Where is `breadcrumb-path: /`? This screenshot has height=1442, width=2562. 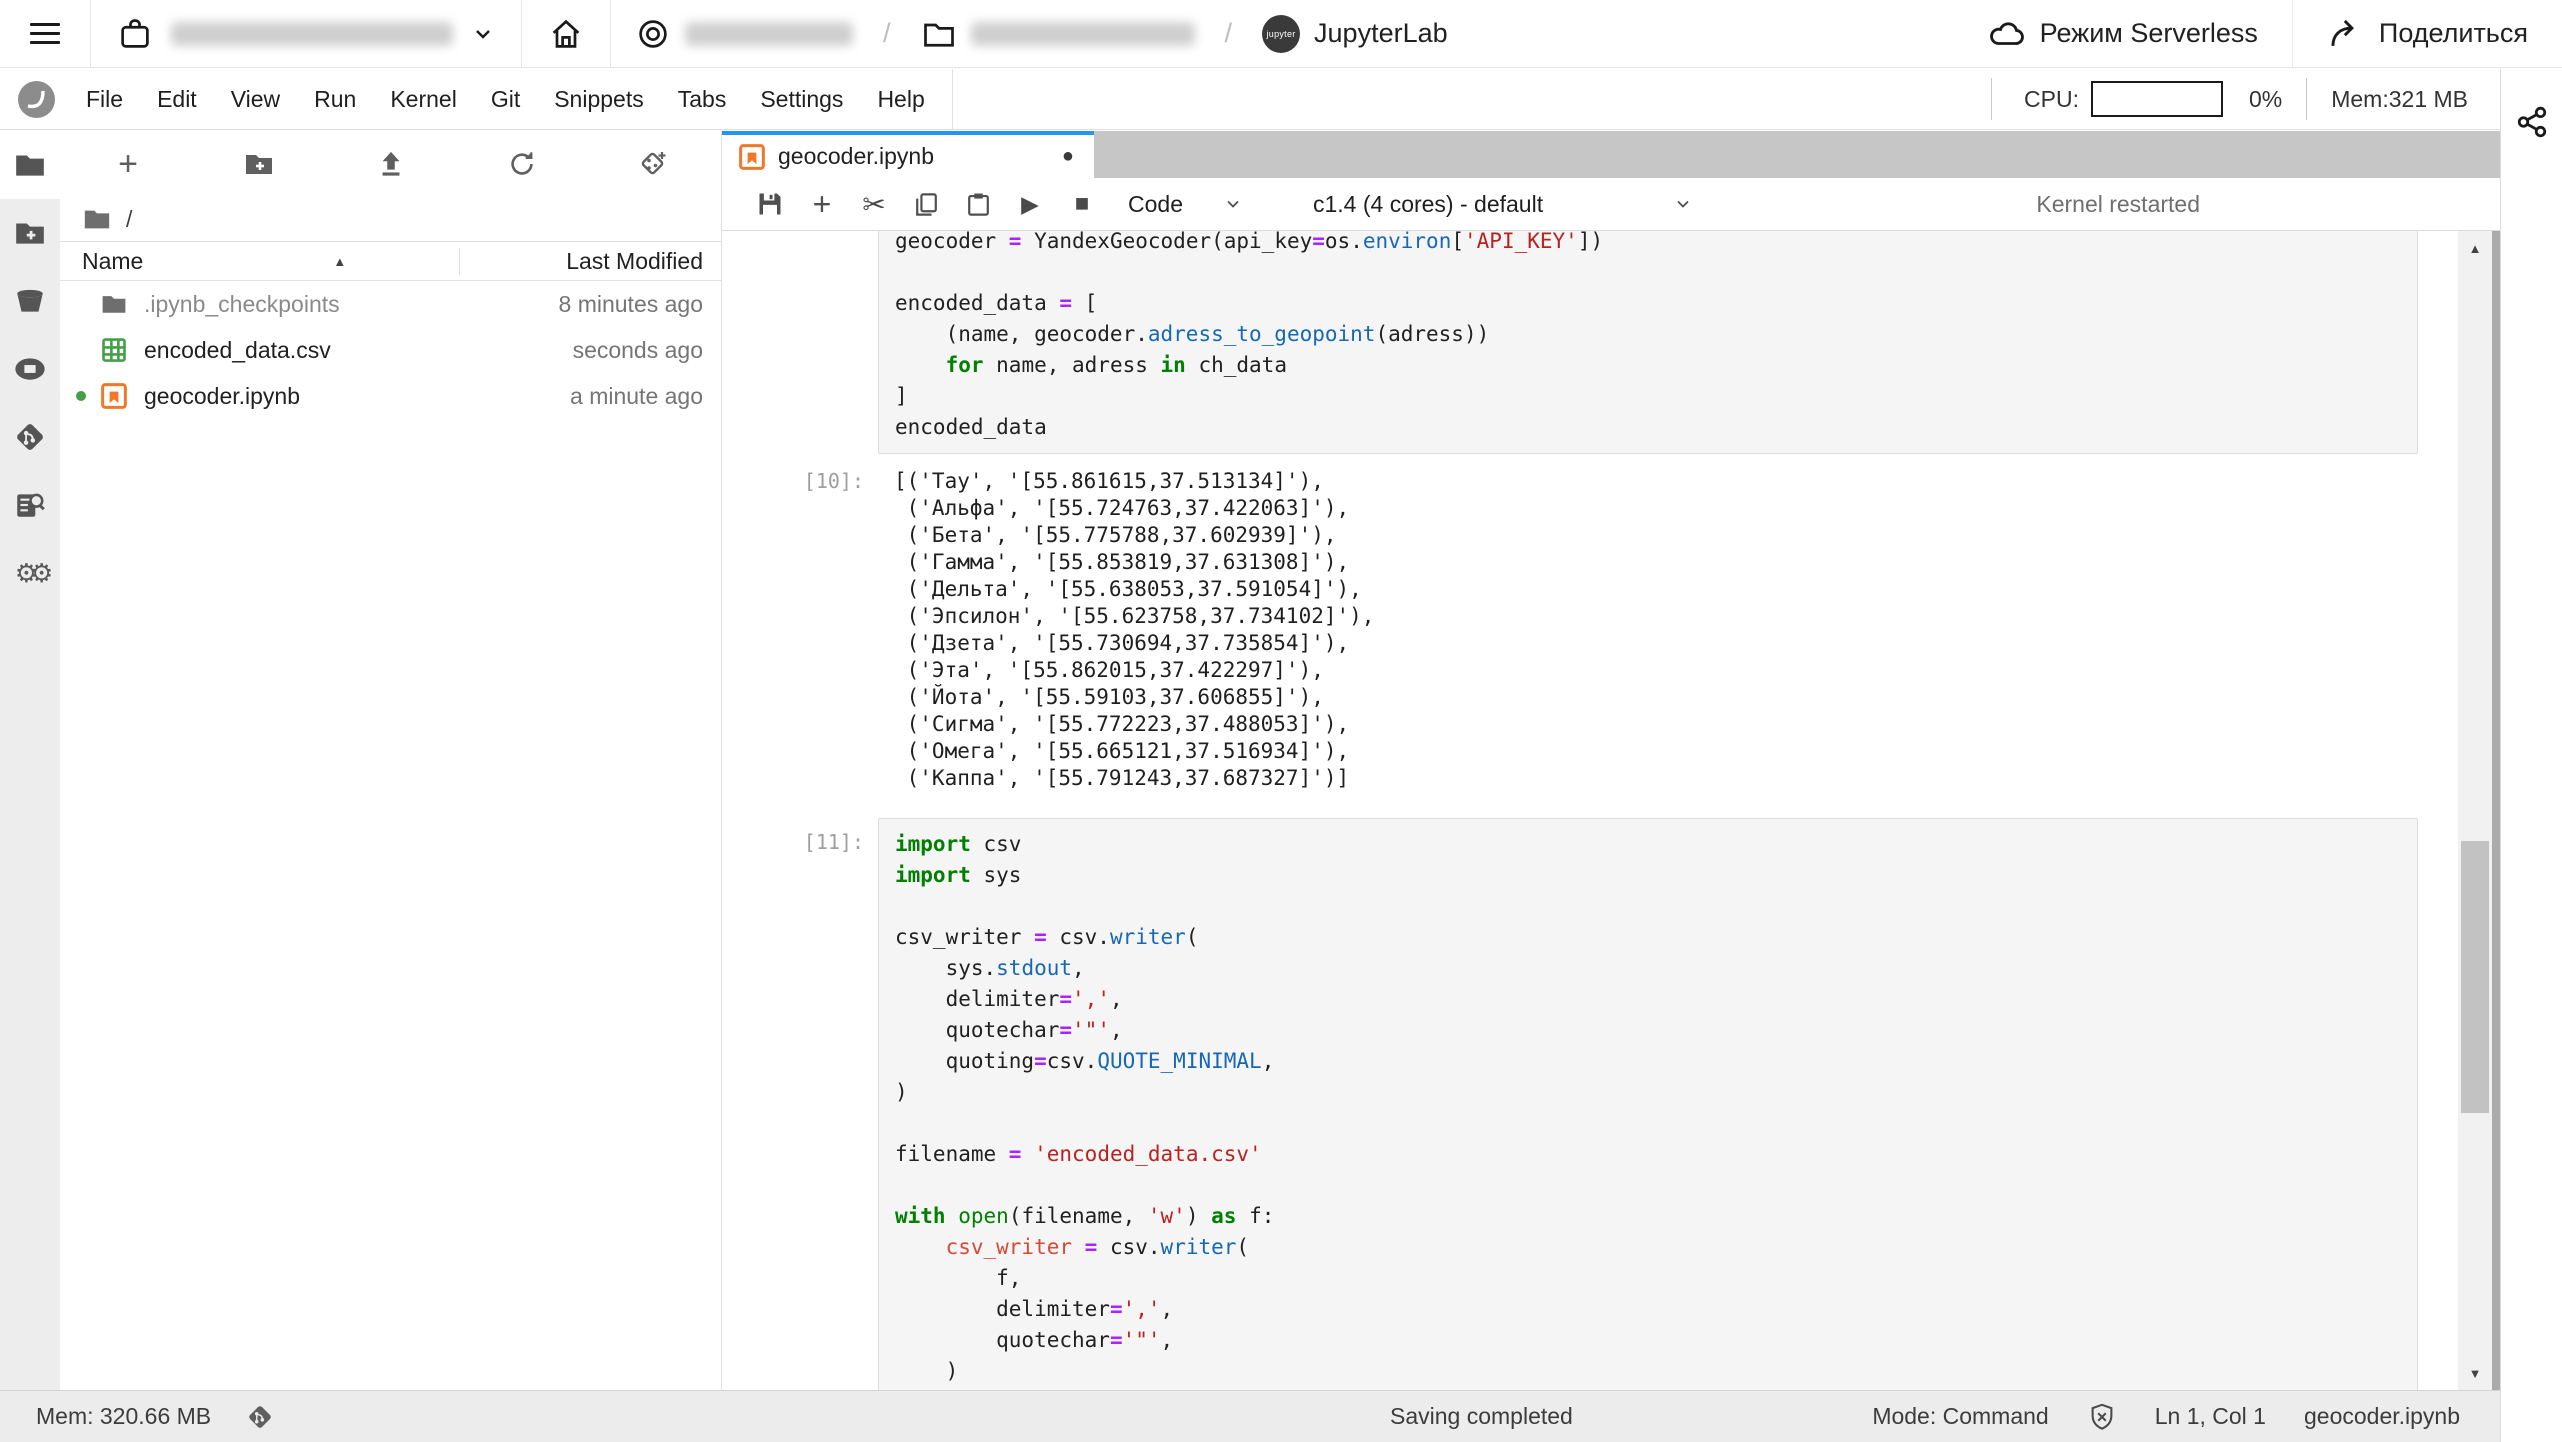
breadcrumb-path: / is located at coordinates (129, 218).